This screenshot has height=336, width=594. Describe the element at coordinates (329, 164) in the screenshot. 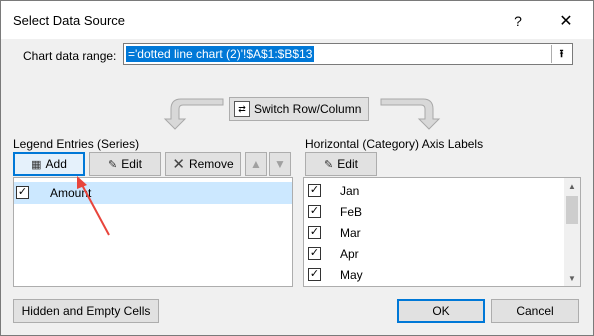

I see `edit-axis-pencil-icon: ✎` at that location.